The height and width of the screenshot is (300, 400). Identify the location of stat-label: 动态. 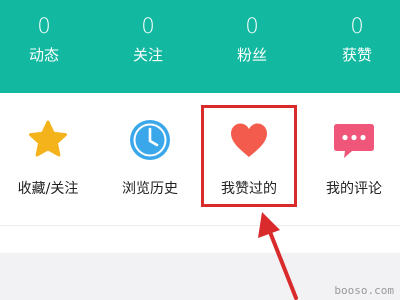
(43, 55).